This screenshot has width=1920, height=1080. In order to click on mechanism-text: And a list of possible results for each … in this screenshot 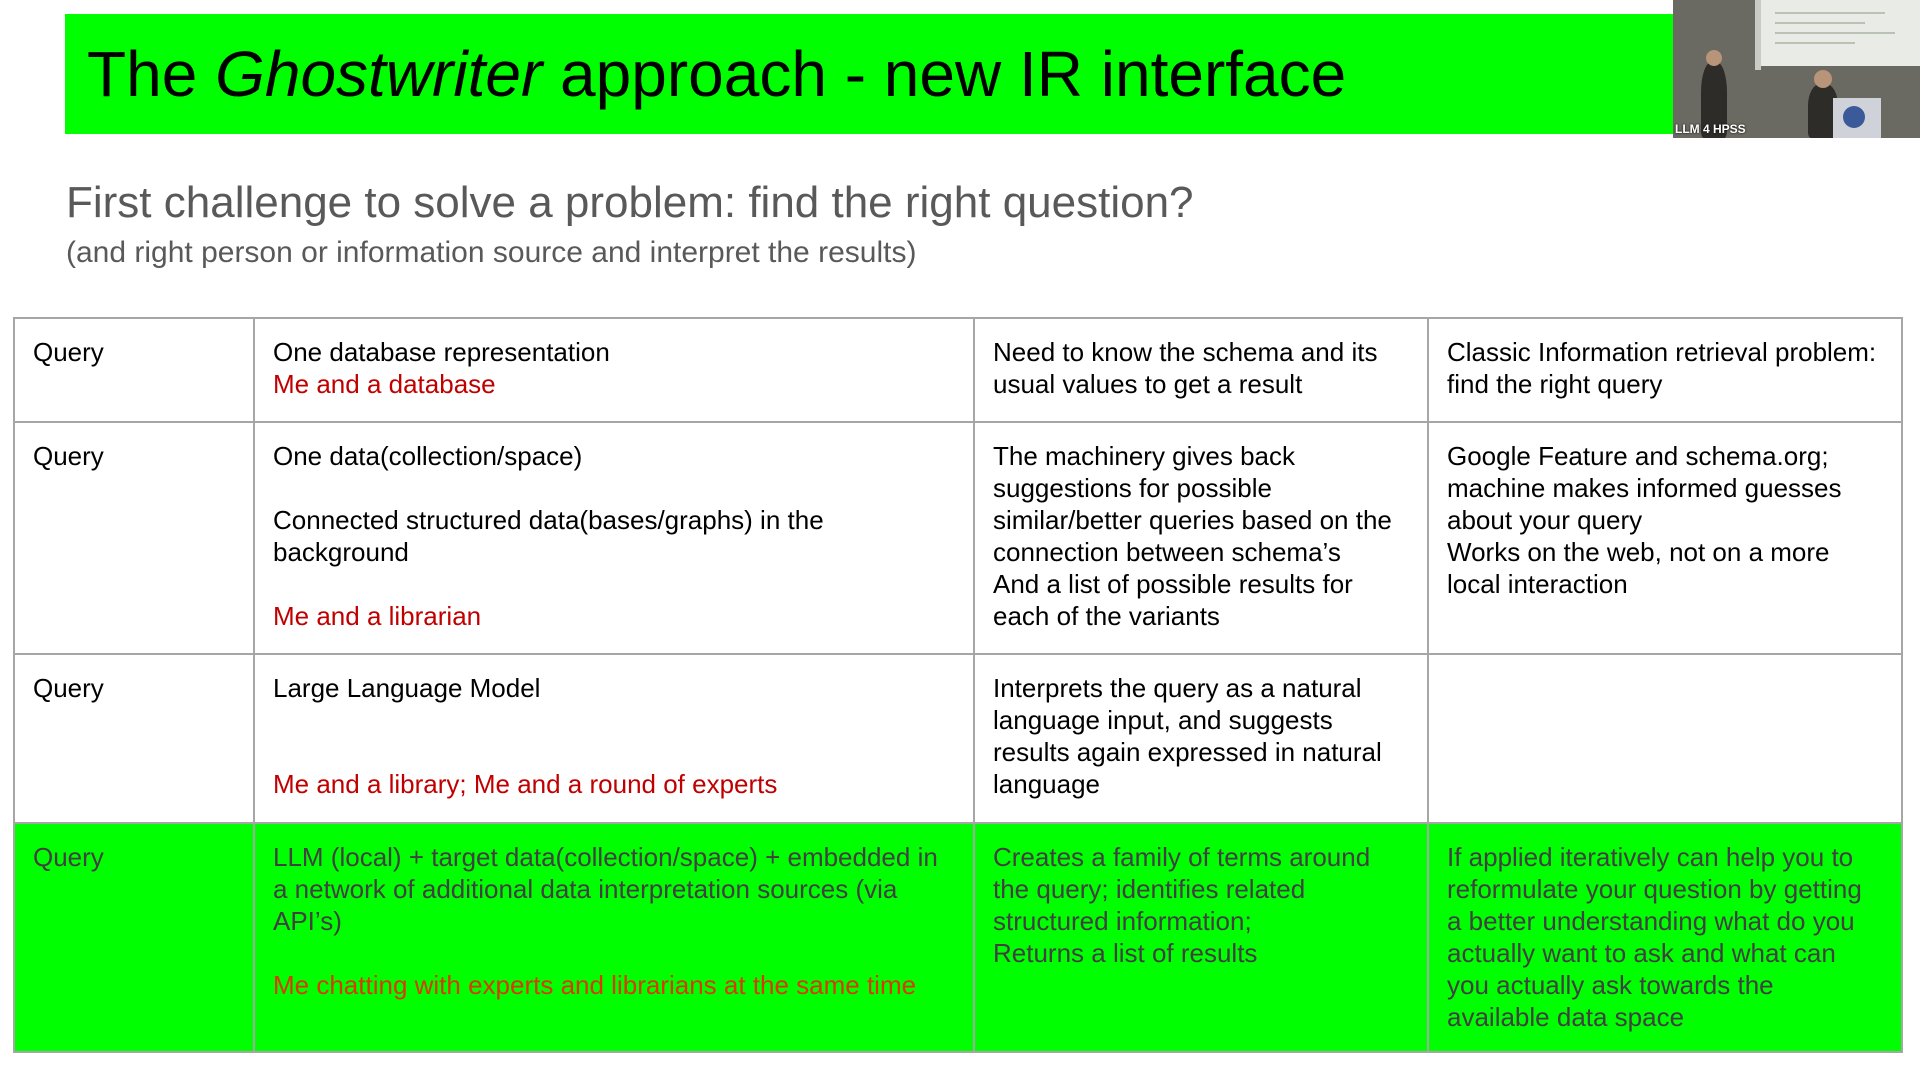, I will do `click(1173, 600)`.